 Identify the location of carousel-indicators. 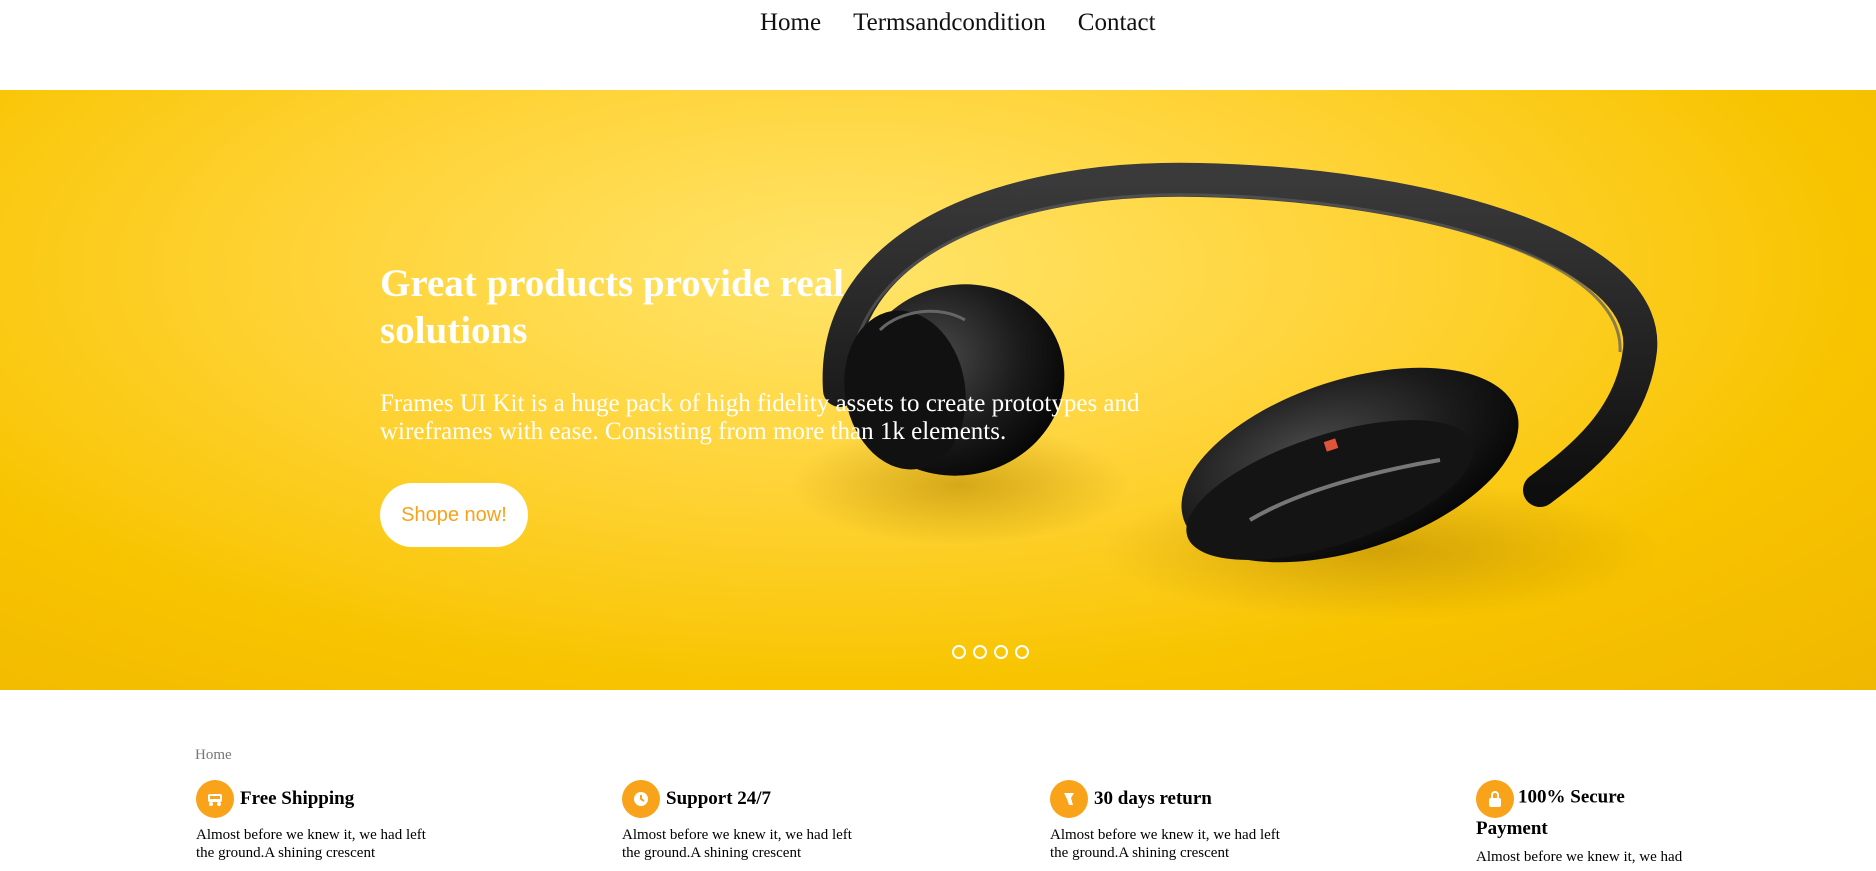
(990, 652).